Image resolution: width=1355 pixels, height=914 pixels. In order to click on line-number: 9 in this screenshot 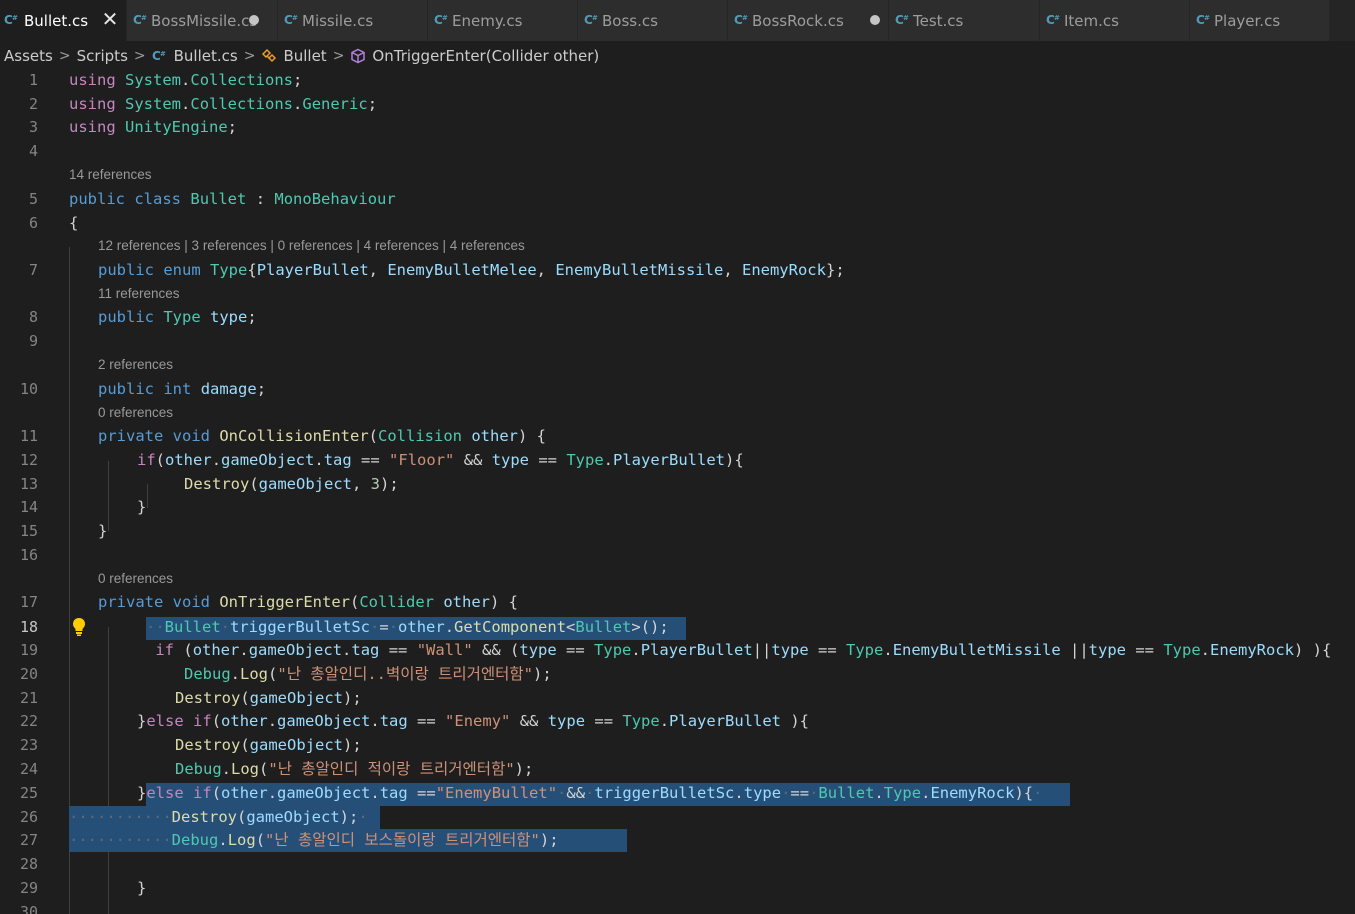, I will do `click(33, 341)`.